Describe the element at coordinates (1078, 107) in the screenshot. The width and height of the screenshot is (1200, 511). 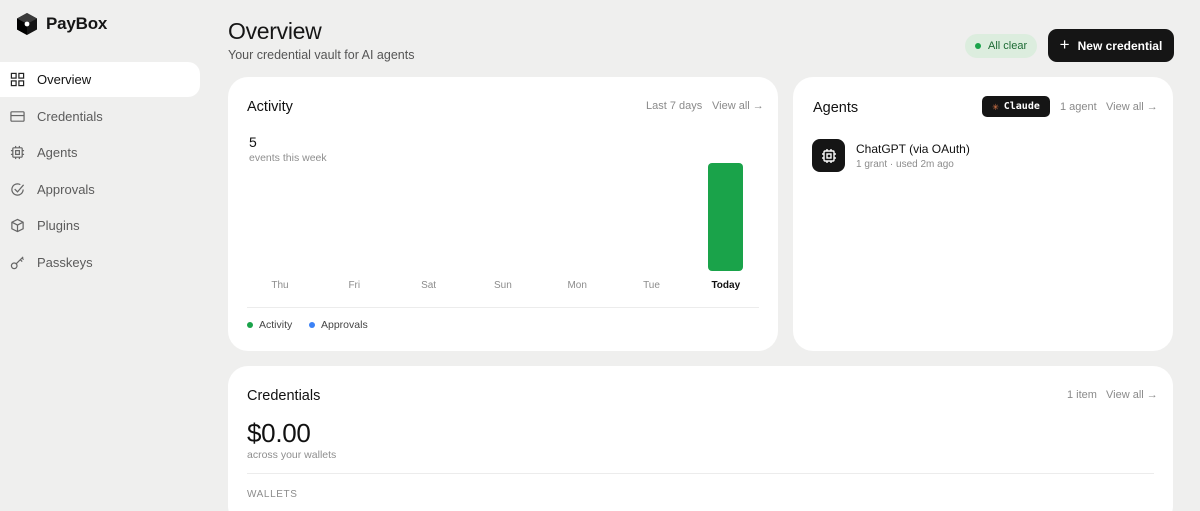
I see `agents-count: 1 agent` at that location.